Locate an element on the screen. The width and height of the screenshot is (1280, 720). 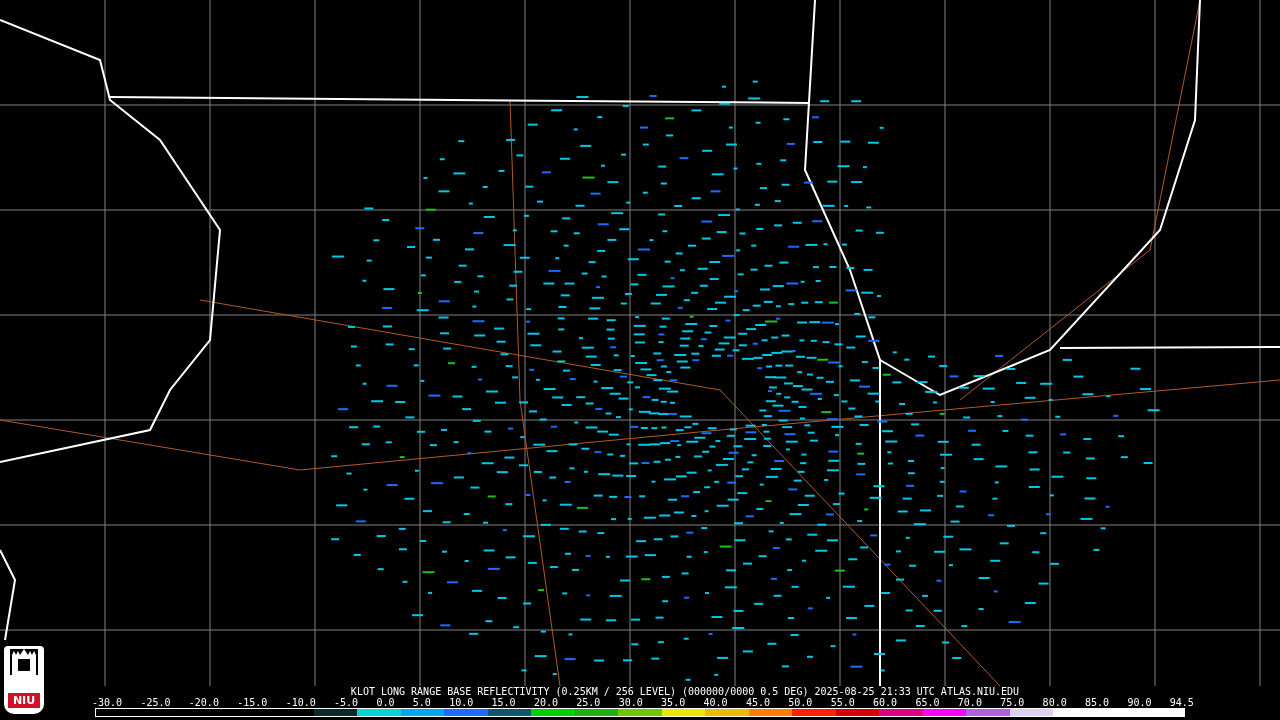
scale-tick-label: 55.0 is located at coordinates (842, 702).